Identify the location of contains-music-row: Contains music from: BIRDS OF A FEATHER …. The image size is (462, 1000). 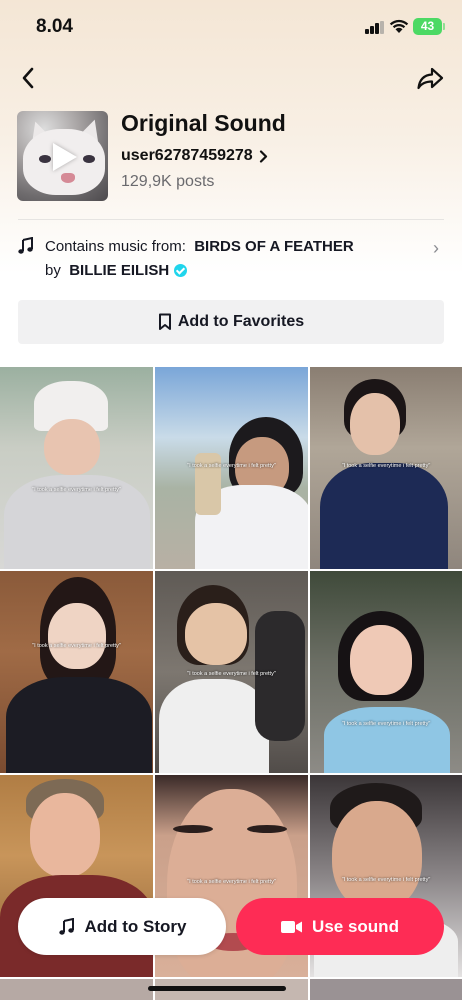
(232, 259).